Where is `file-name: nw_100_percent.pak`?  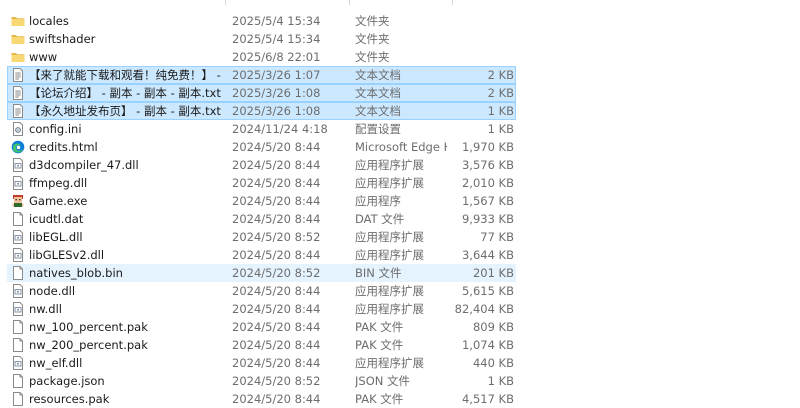 file-name: nw_100_percent.pak is located at coordinates (88, 327).